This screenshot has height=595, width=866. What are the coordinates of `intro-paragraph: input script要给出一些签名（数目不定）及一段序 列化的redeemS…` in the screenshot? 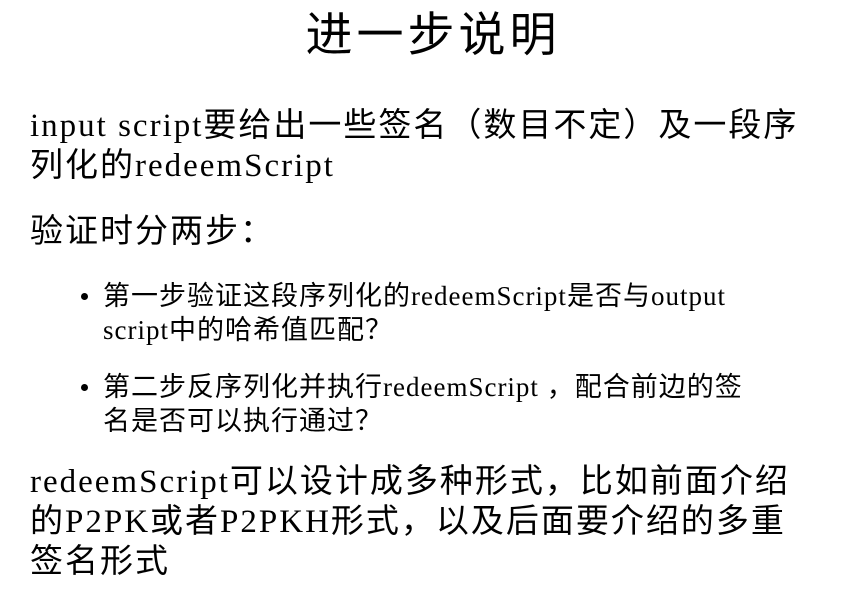 It's located at (414, 146).